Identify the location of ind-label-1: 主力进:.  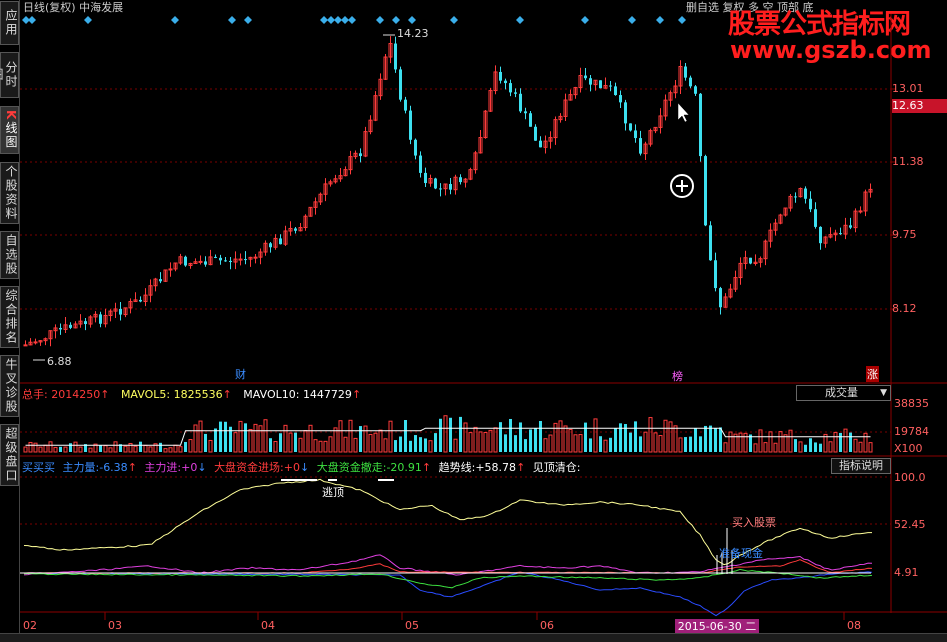
(163, 467).